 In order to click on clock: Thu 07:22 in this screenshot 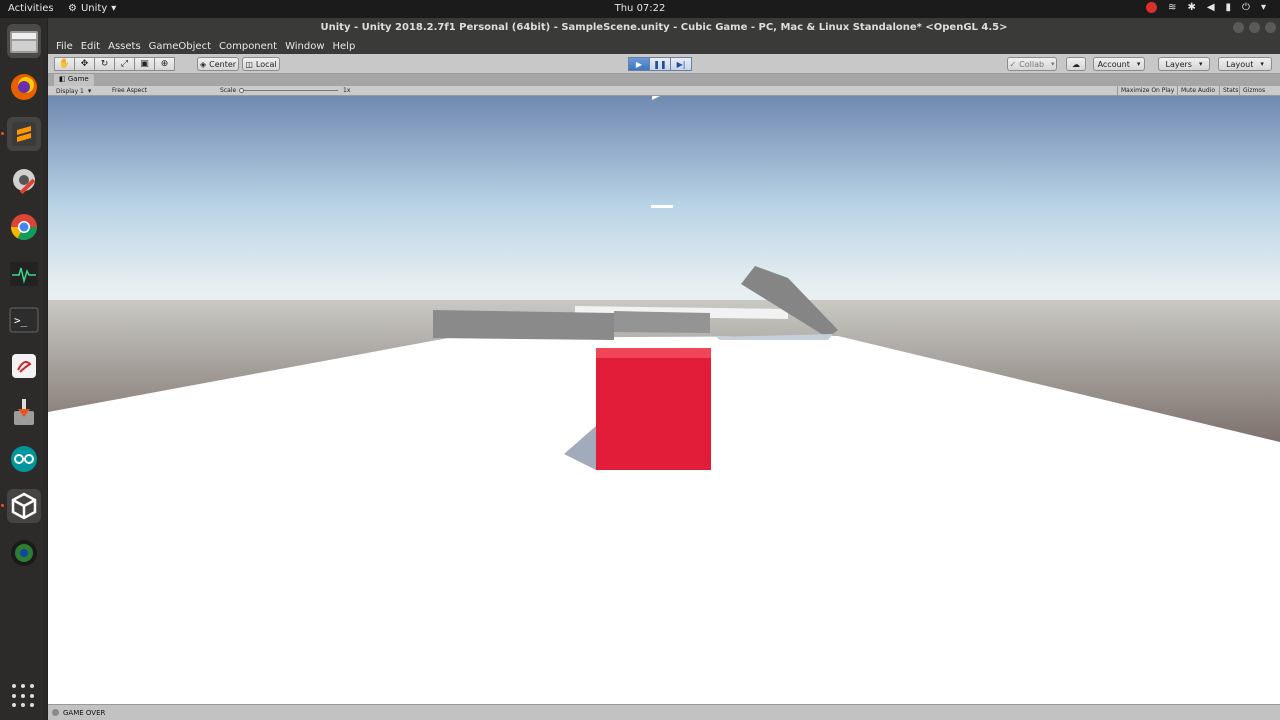, I will do `click(640, 8)`.